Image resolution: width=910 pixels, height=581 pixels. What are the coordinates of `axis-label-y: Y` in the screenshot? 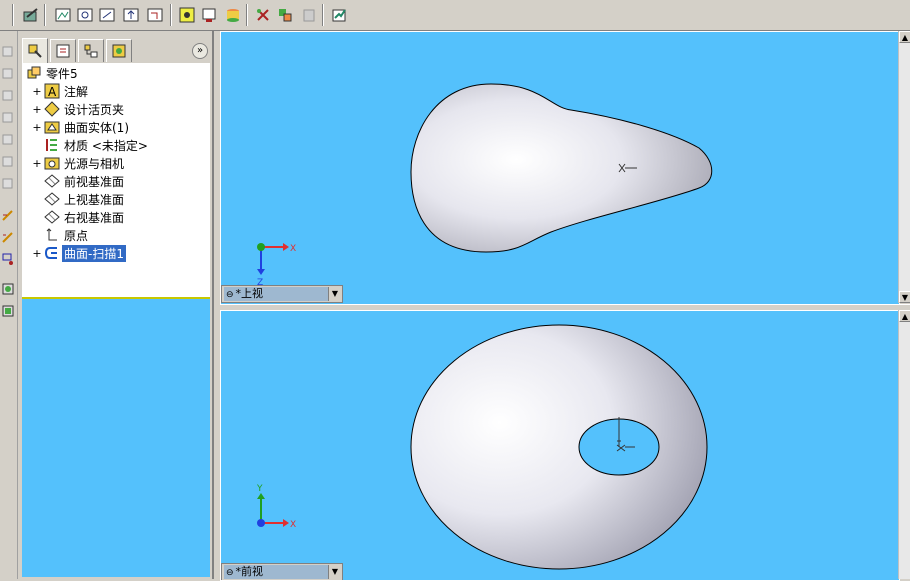 It's located at (259, 489).